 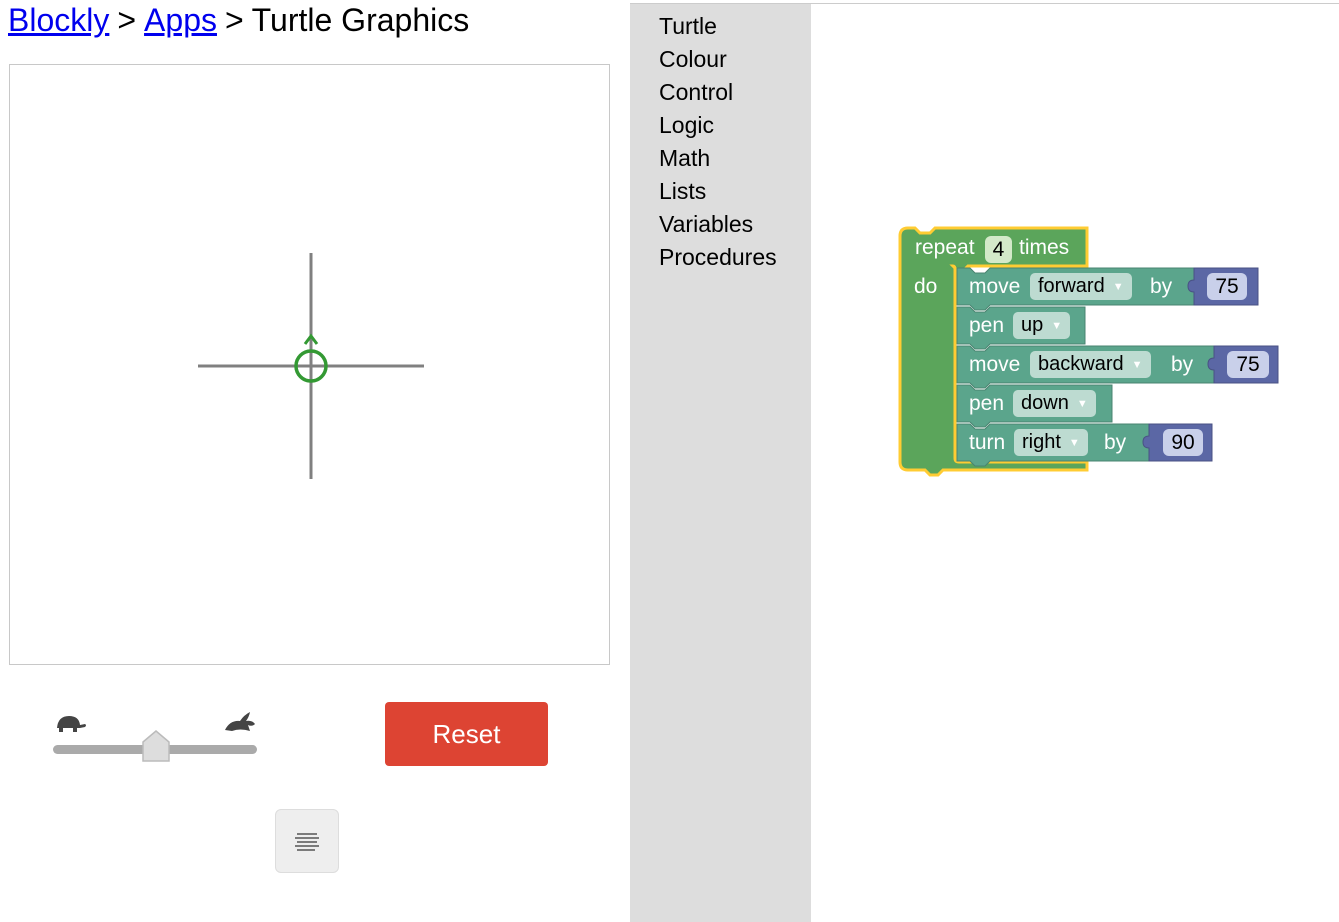 What do you see at coordinates (1041, 442) in the screenshot?
I see `dropdown-value: right` at bounding box center [1041, 442].